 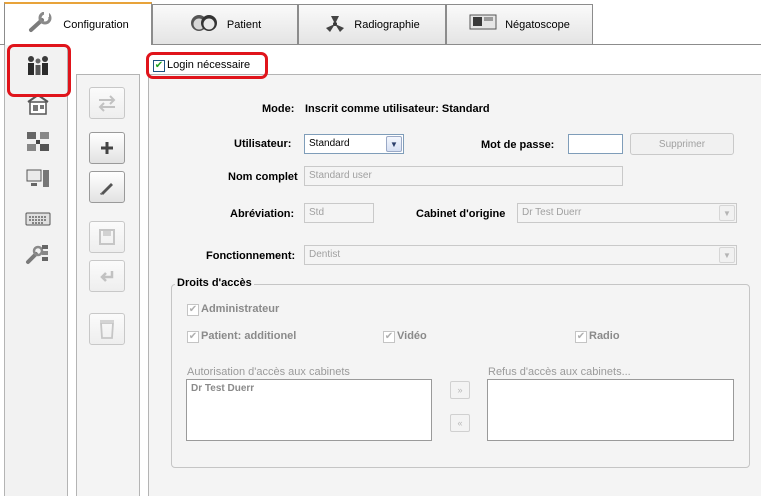 I want to click on edit-icon, so click(x=106, y=189).